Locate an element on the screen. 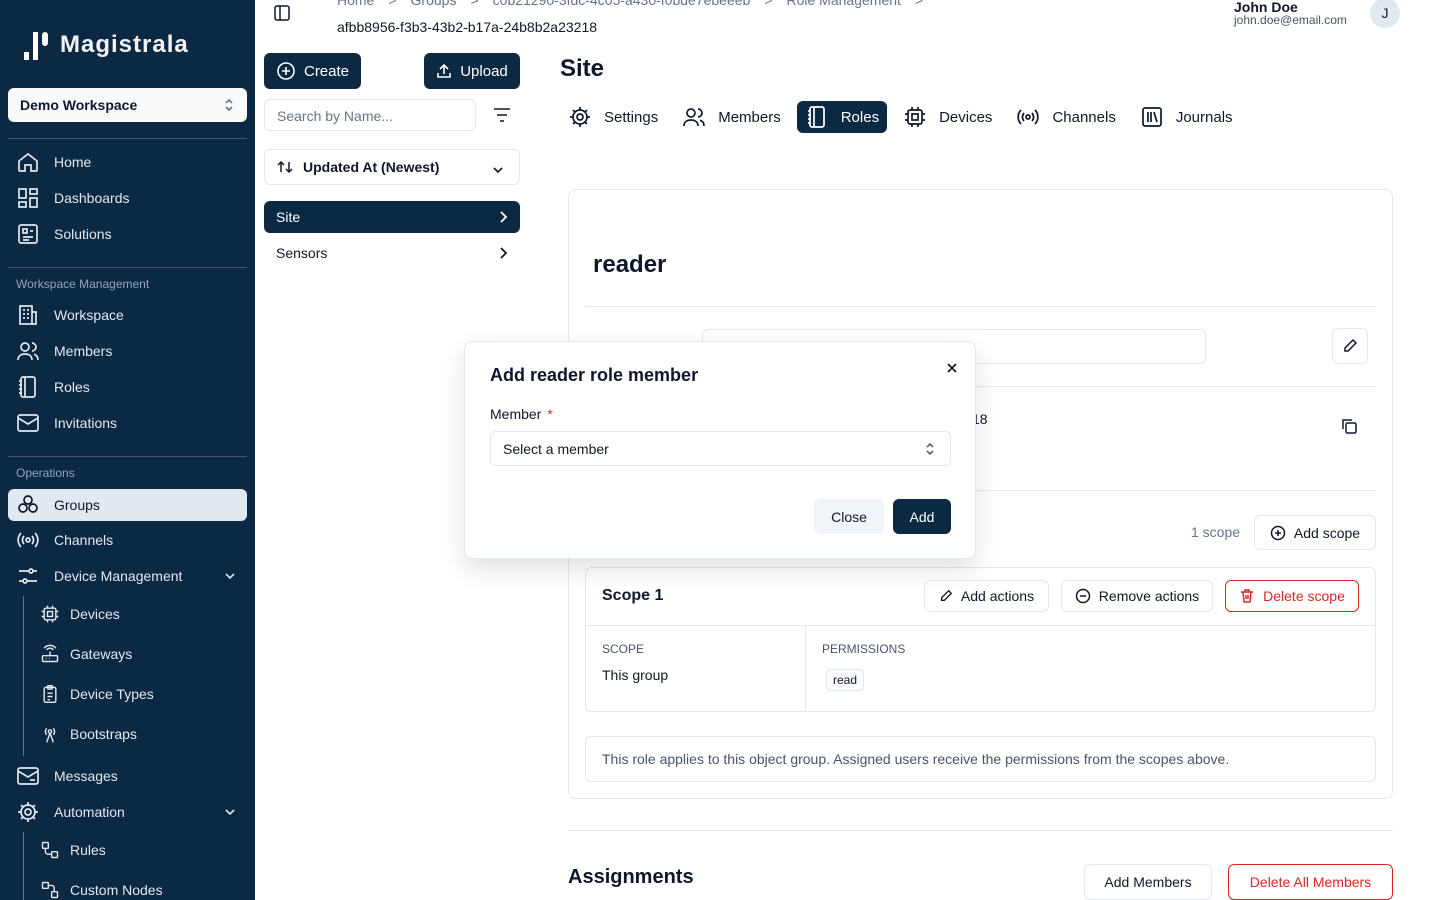  add-button: Add is located at coordinates (922, 516).